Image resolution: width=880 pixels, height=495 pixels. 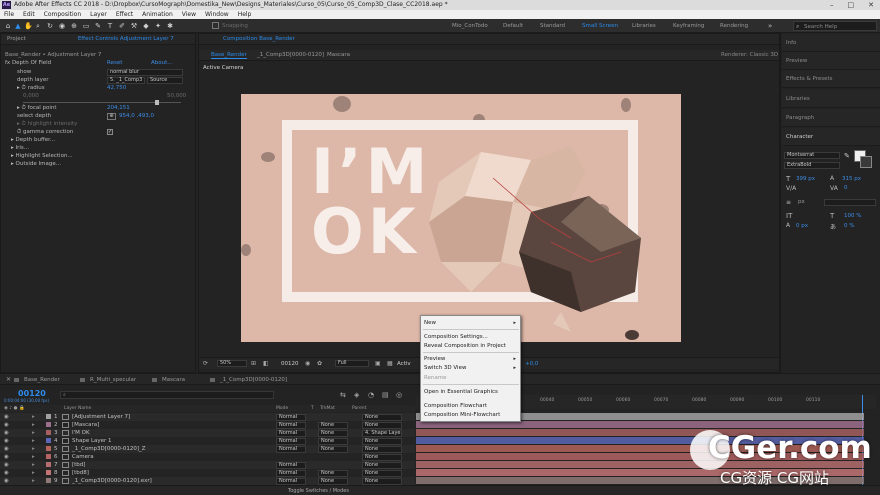 I want to click on depth-layer-dropdown: 5. _1_Comp3, so click(x=126, y=80).